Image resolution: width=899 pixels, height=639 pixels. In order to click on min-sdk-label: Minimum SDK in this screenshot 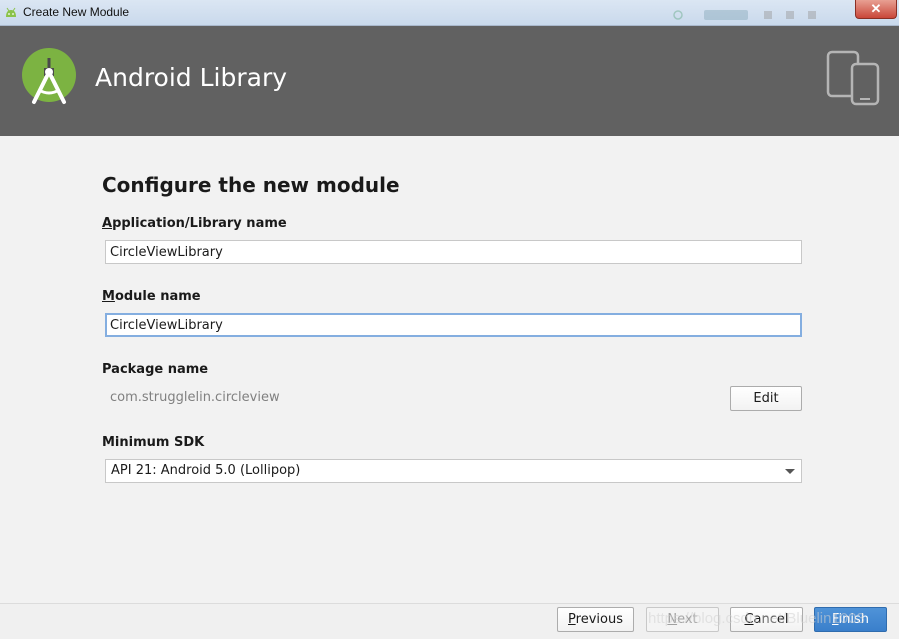, I will do `click(153, 442)`.